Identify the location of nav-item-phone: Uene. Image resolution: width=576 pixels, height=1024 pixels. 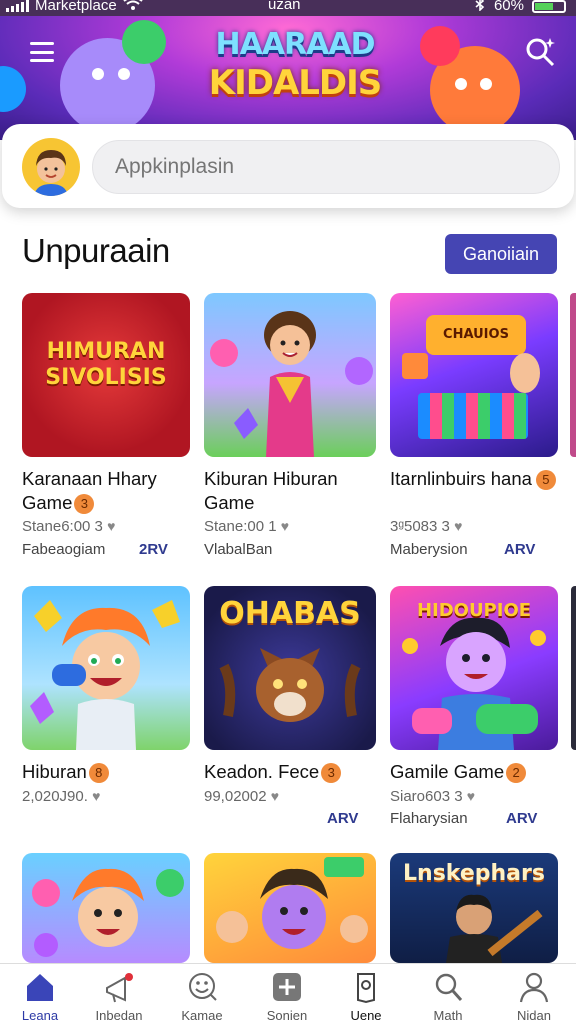
(366, 996).